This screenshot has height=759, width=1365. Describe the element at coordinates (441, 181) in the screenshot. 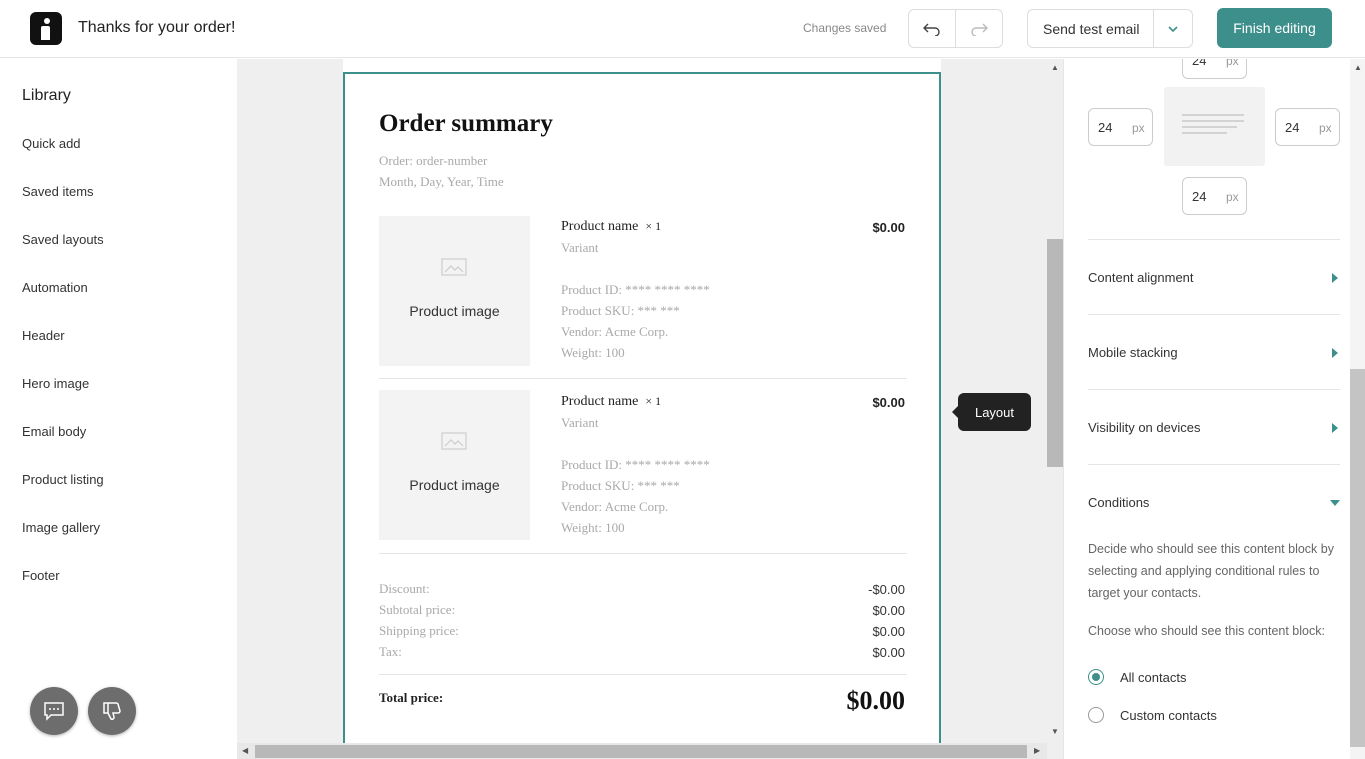

I see `order-date-line: Month, Day, Year, Time` at that location.